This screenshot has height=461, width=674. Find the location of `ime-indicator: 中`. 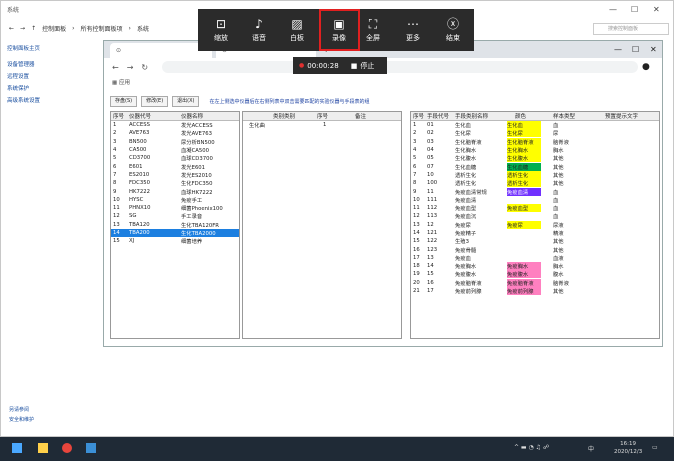

ime-indicator: 中 is located at coordinates (591, 448).